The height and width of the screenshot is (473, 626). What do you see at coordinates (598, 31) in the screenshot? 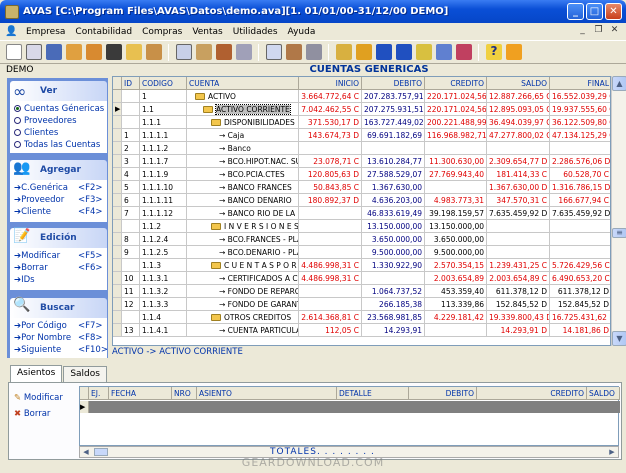
I see `mdi-restore-button: ❐` at bounding box center [598, 31].